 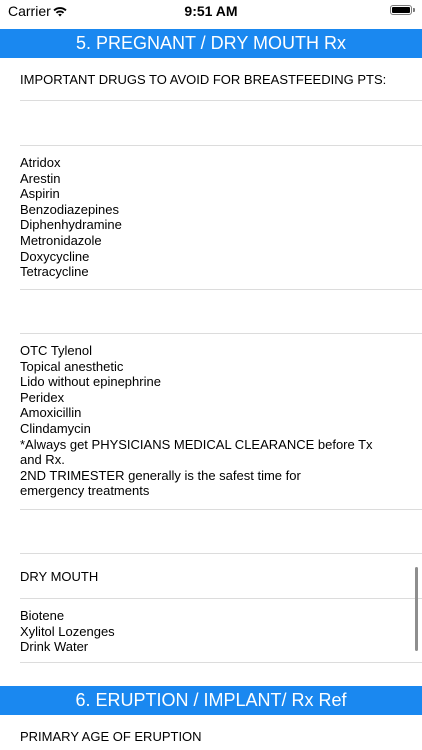 What do you see at coordinates (59, 576) in the screenshot?
I see `row-text: DRY MOUTH` at bounding box center [59, 576].